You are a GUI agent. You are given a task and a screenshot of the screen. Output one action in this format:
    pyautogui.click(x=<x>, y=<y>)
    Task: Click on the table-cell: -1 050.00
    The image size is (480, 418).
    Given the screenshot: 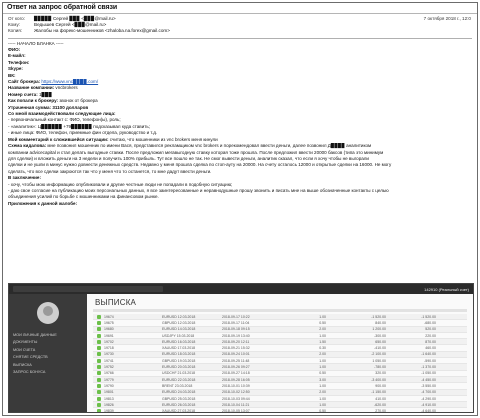 What is the action you would take?
    pyautogui.click(x=428, y=373)
    